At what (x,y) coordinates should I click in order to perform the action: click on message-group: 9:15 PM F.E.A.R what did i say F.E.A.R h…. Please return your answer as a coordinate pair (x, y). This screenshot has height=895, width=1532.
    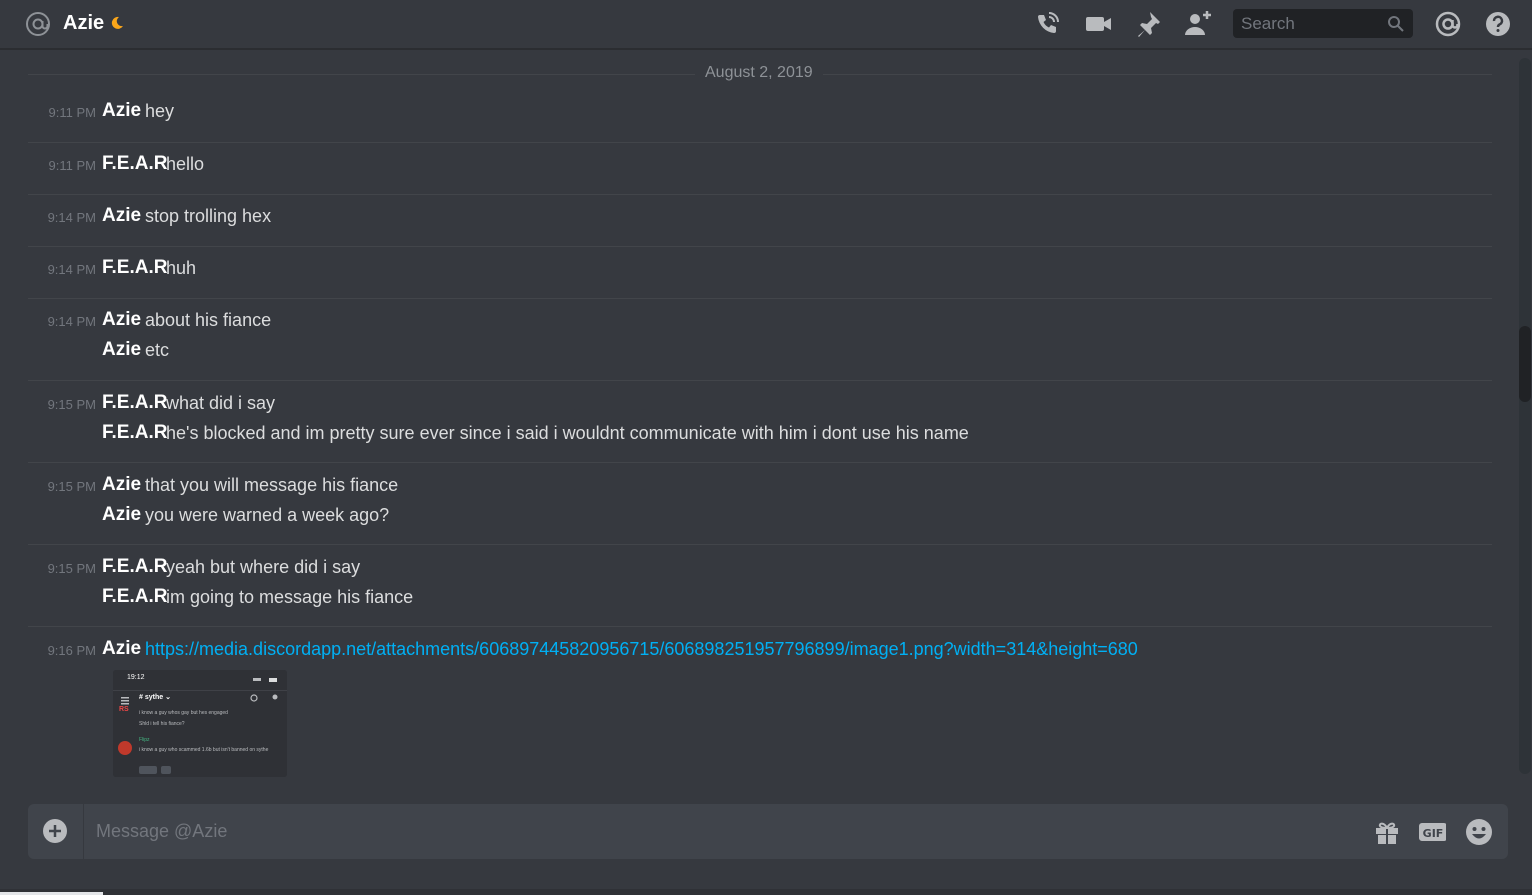
    Looking at the image, I should click on (760, 422).